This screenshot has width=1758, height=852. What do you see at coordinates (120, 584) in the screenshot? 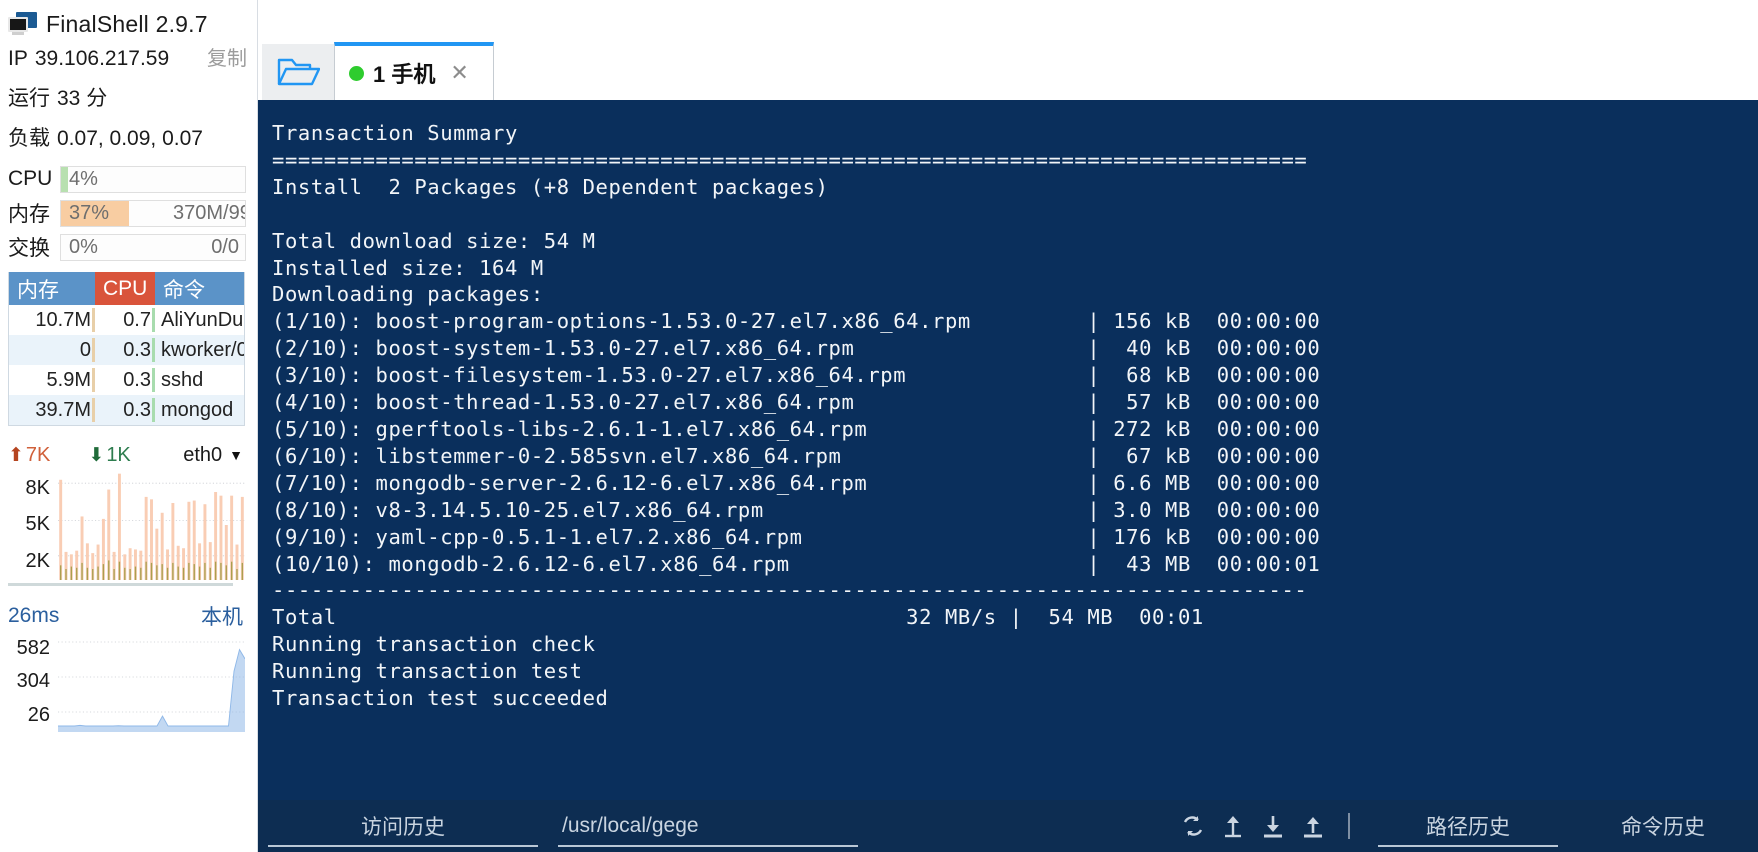
I see `network-chart-baseline` at bounding box center [120, 584].